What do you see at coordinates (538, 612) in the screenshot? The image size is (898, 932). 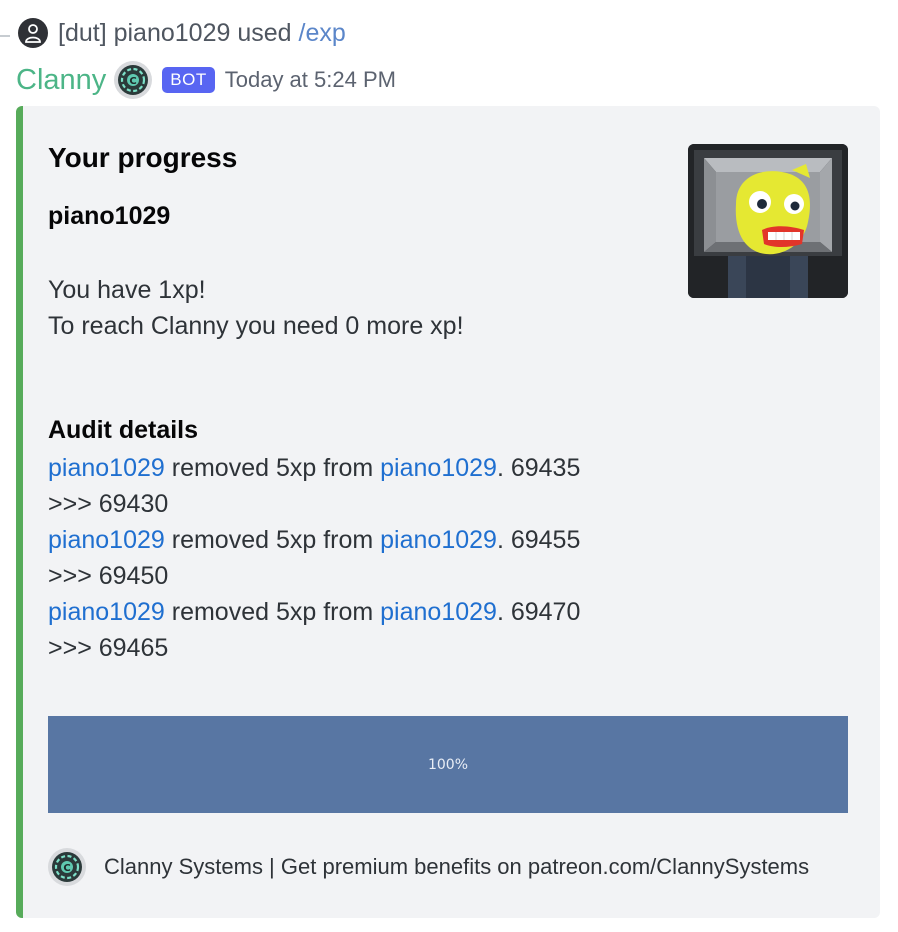 I see `audit-value: . 69470` at bounding box center [538, 612].